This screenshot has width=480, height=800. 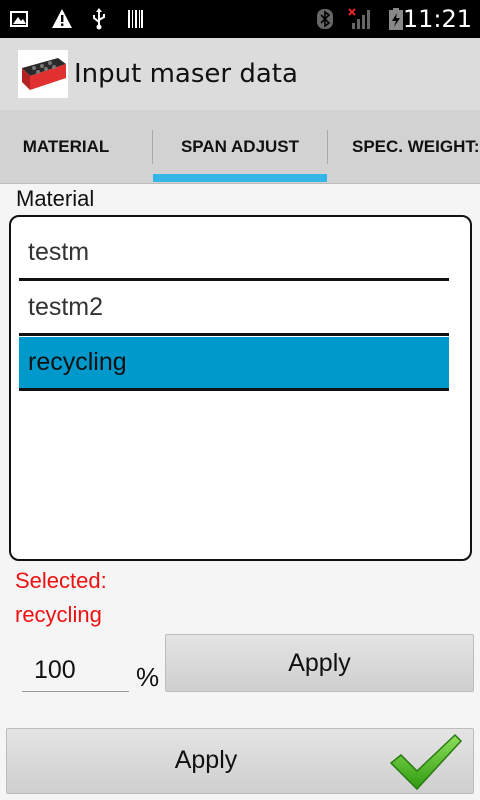 I want to click on no-signal-icon, so click(x=359, y=18).